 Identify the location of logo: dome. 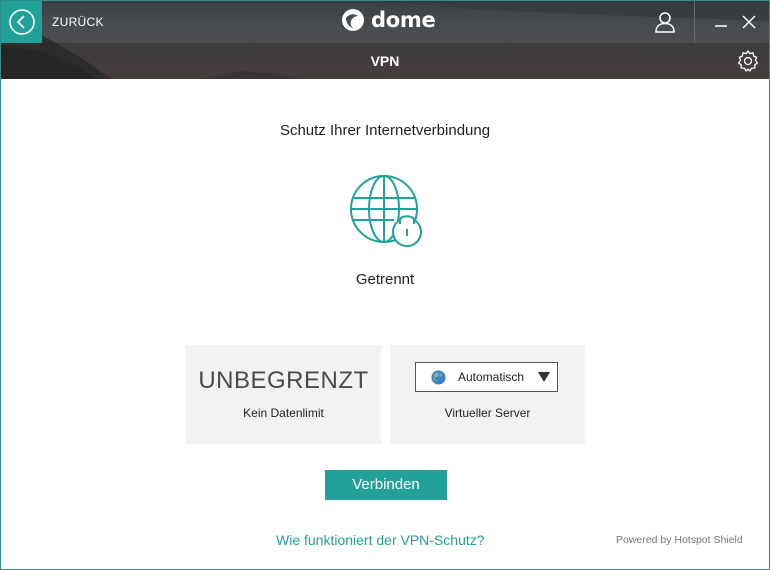
(388, 20).